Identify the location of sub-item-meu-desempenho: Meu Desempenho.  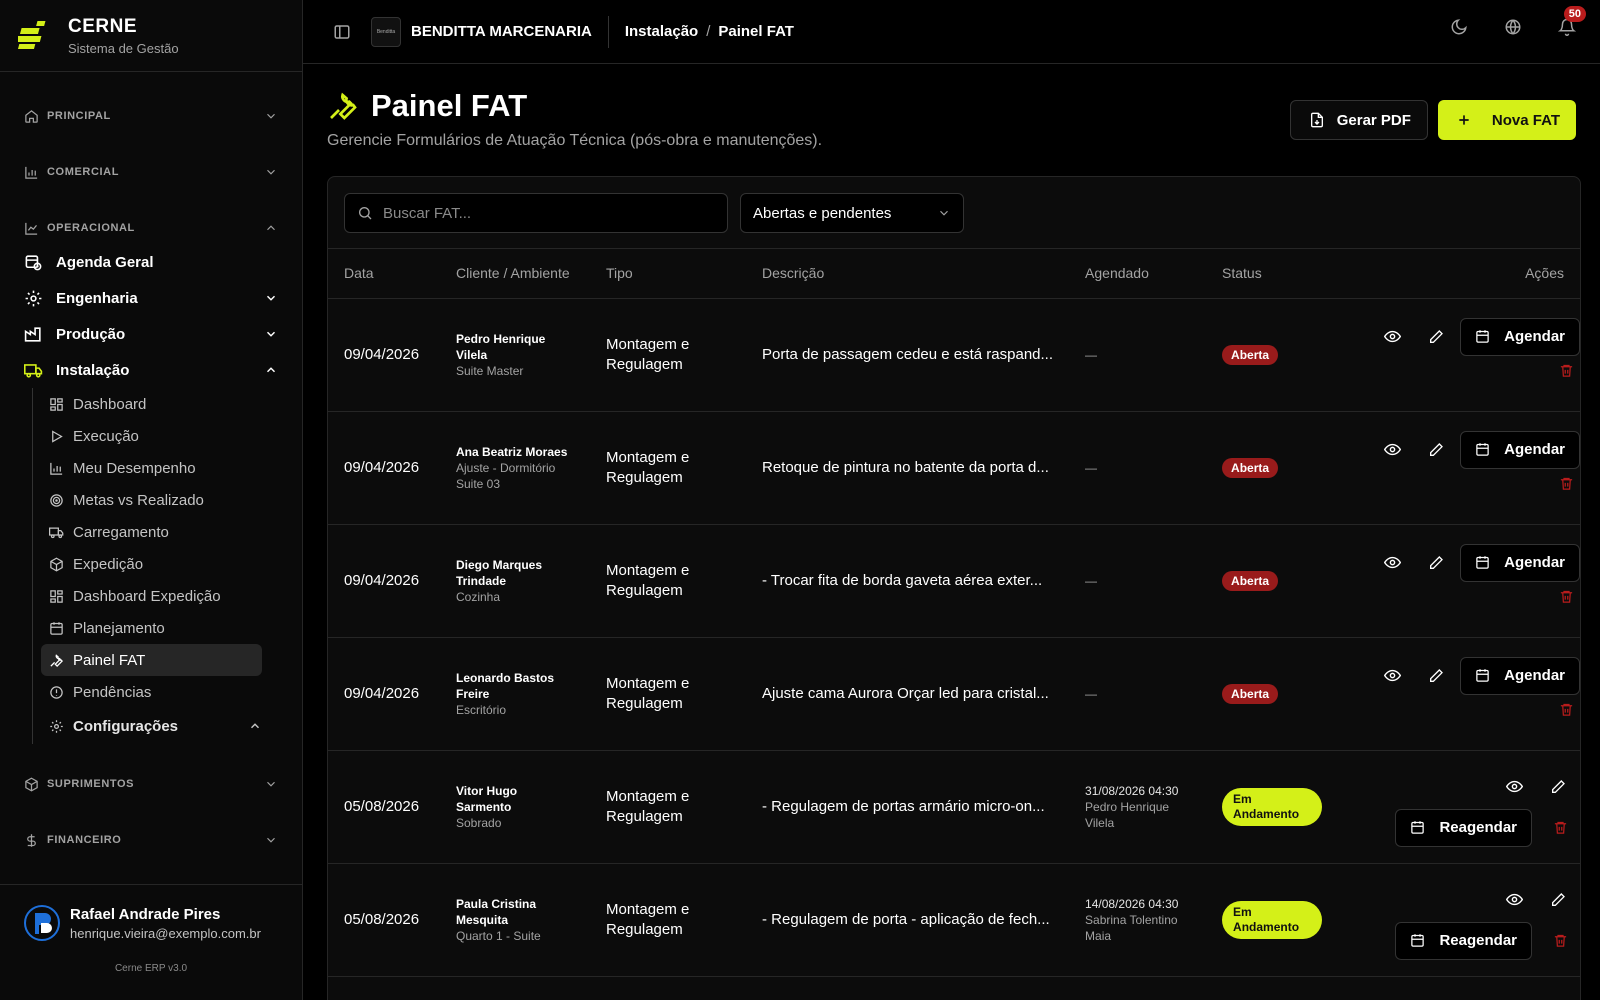
(151, 468).